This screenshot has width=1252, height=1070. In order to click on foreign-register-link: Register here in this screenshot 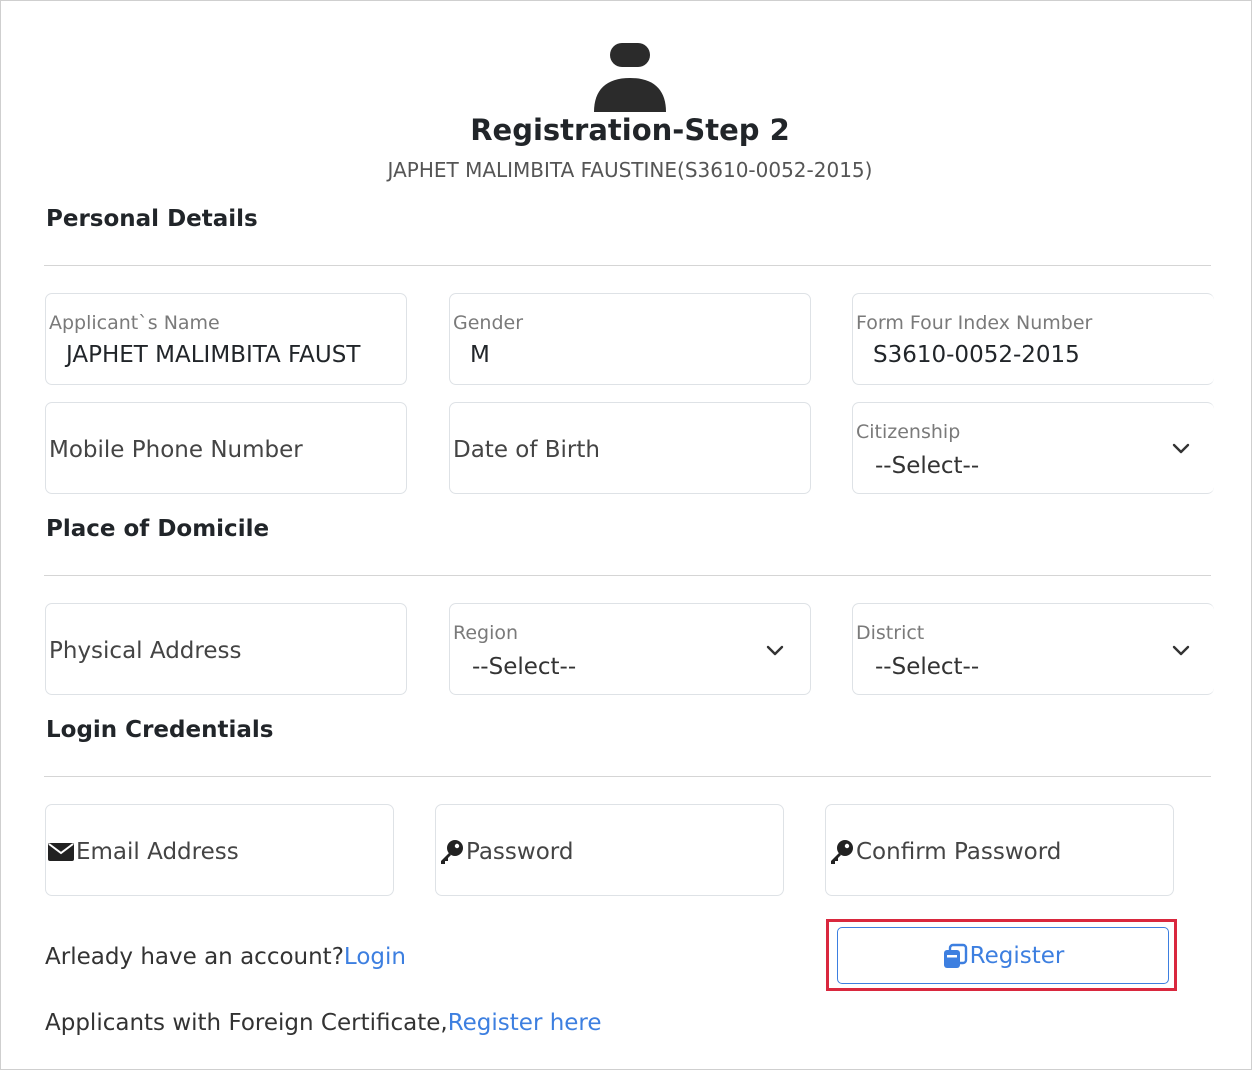, I will do `click(525, 1023)`.